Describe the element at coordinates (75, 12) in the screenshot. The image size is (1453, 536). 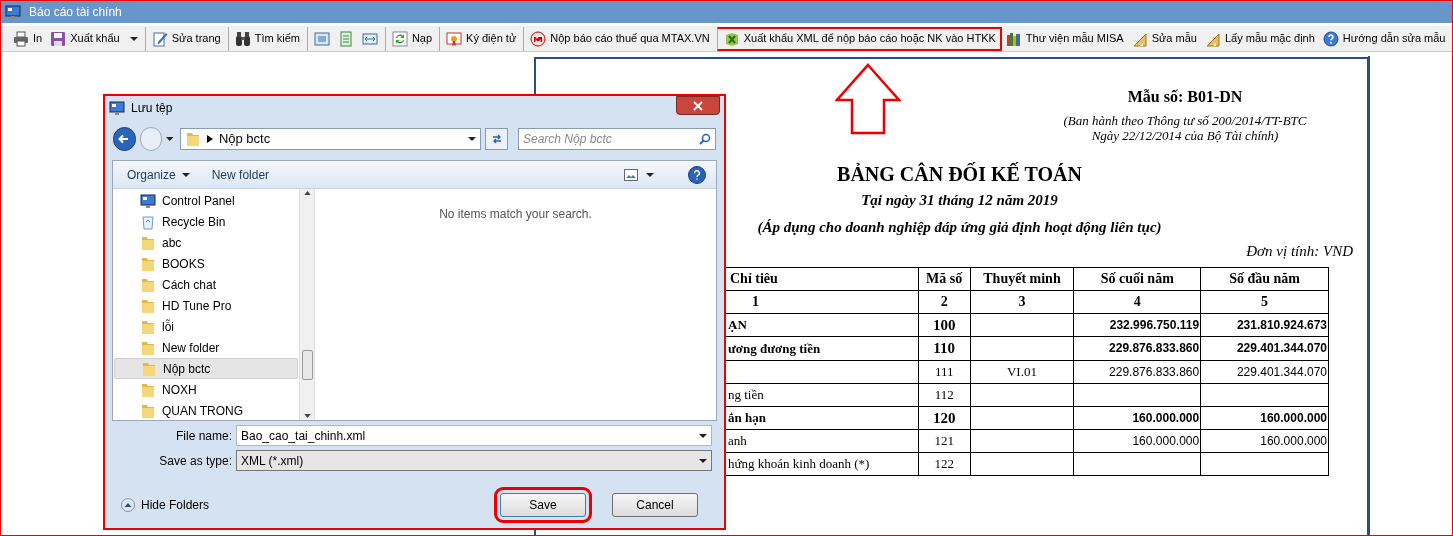
I see `window-title: Báo cáo tài chính` at that location.